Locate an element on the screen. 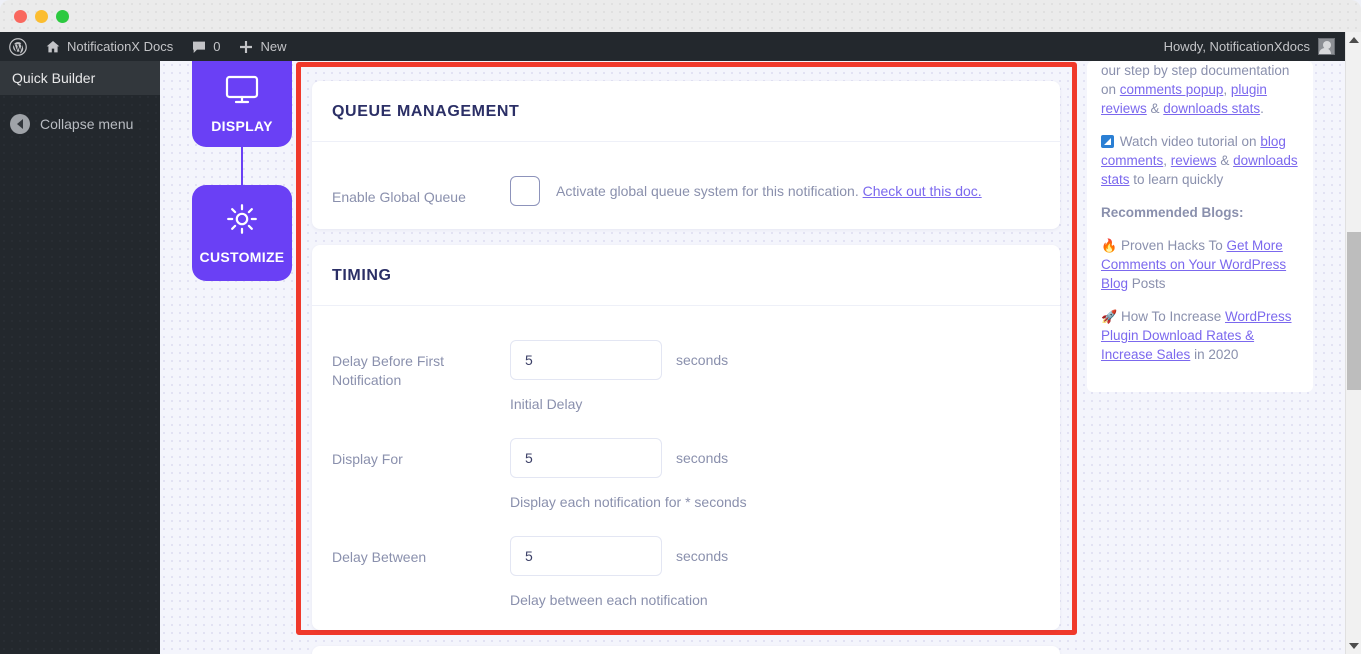 This screenshot has height=654, width=1361. docs-para2-tail: to learn quickly is located at coordinates (1176, 179).